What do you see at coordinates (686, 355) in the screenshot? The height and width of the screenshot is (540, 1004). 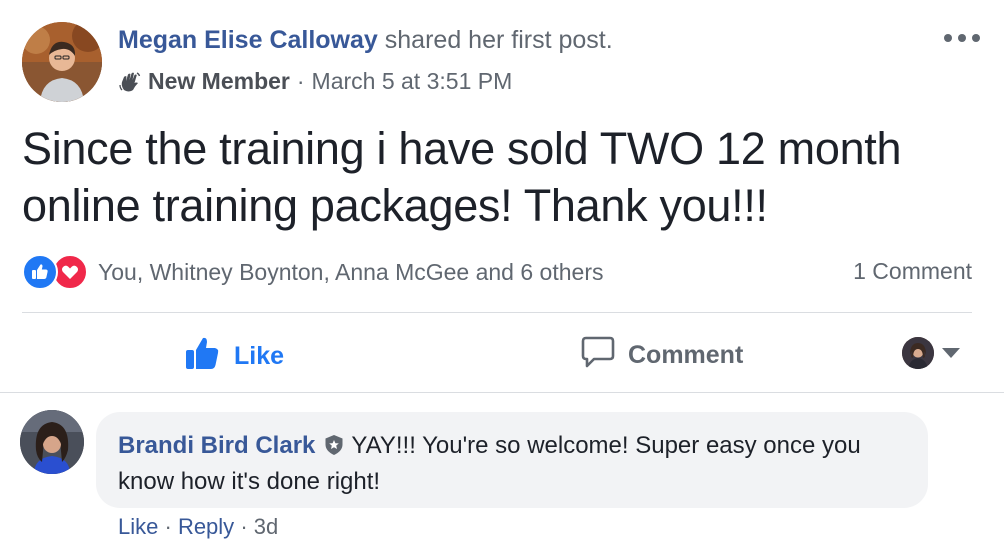 I see `comment-label: Comment` at bounding box center [686, 355].